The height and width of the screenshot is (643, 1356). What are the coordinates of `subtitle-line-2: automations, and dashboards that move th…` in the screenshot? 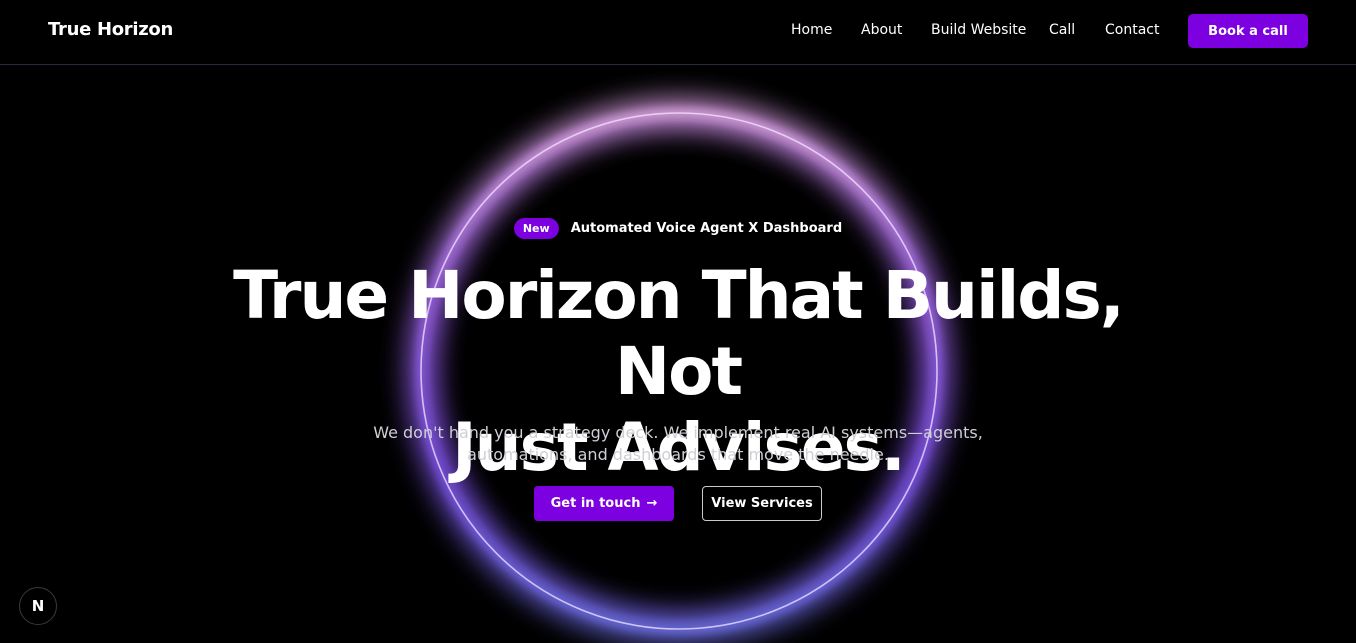 It's located at (678, 454).